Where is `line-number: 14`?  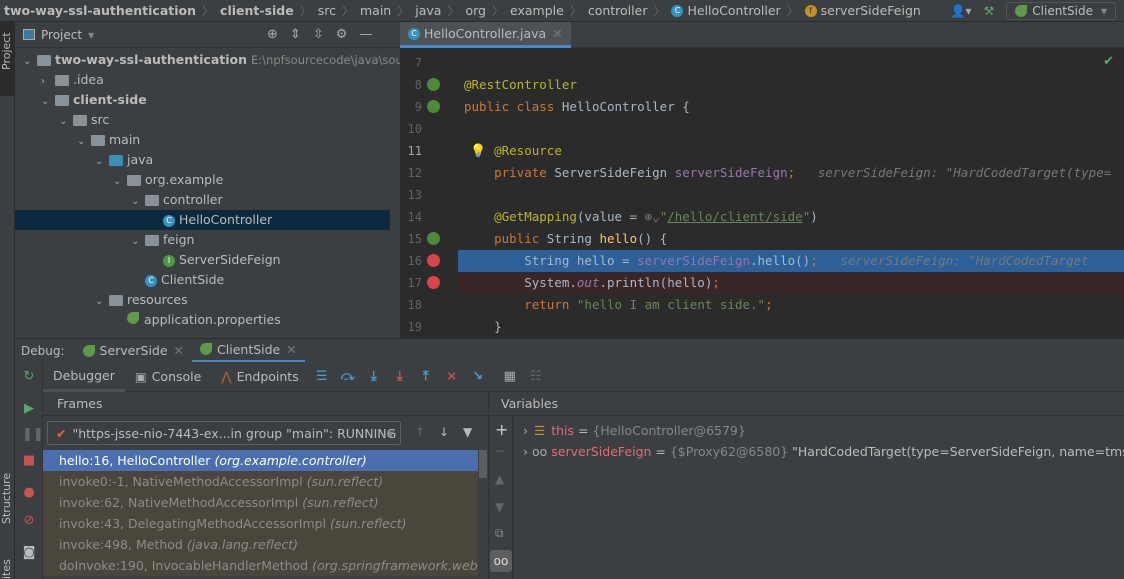
line-number: 14 is located at coordinates (411, 217).